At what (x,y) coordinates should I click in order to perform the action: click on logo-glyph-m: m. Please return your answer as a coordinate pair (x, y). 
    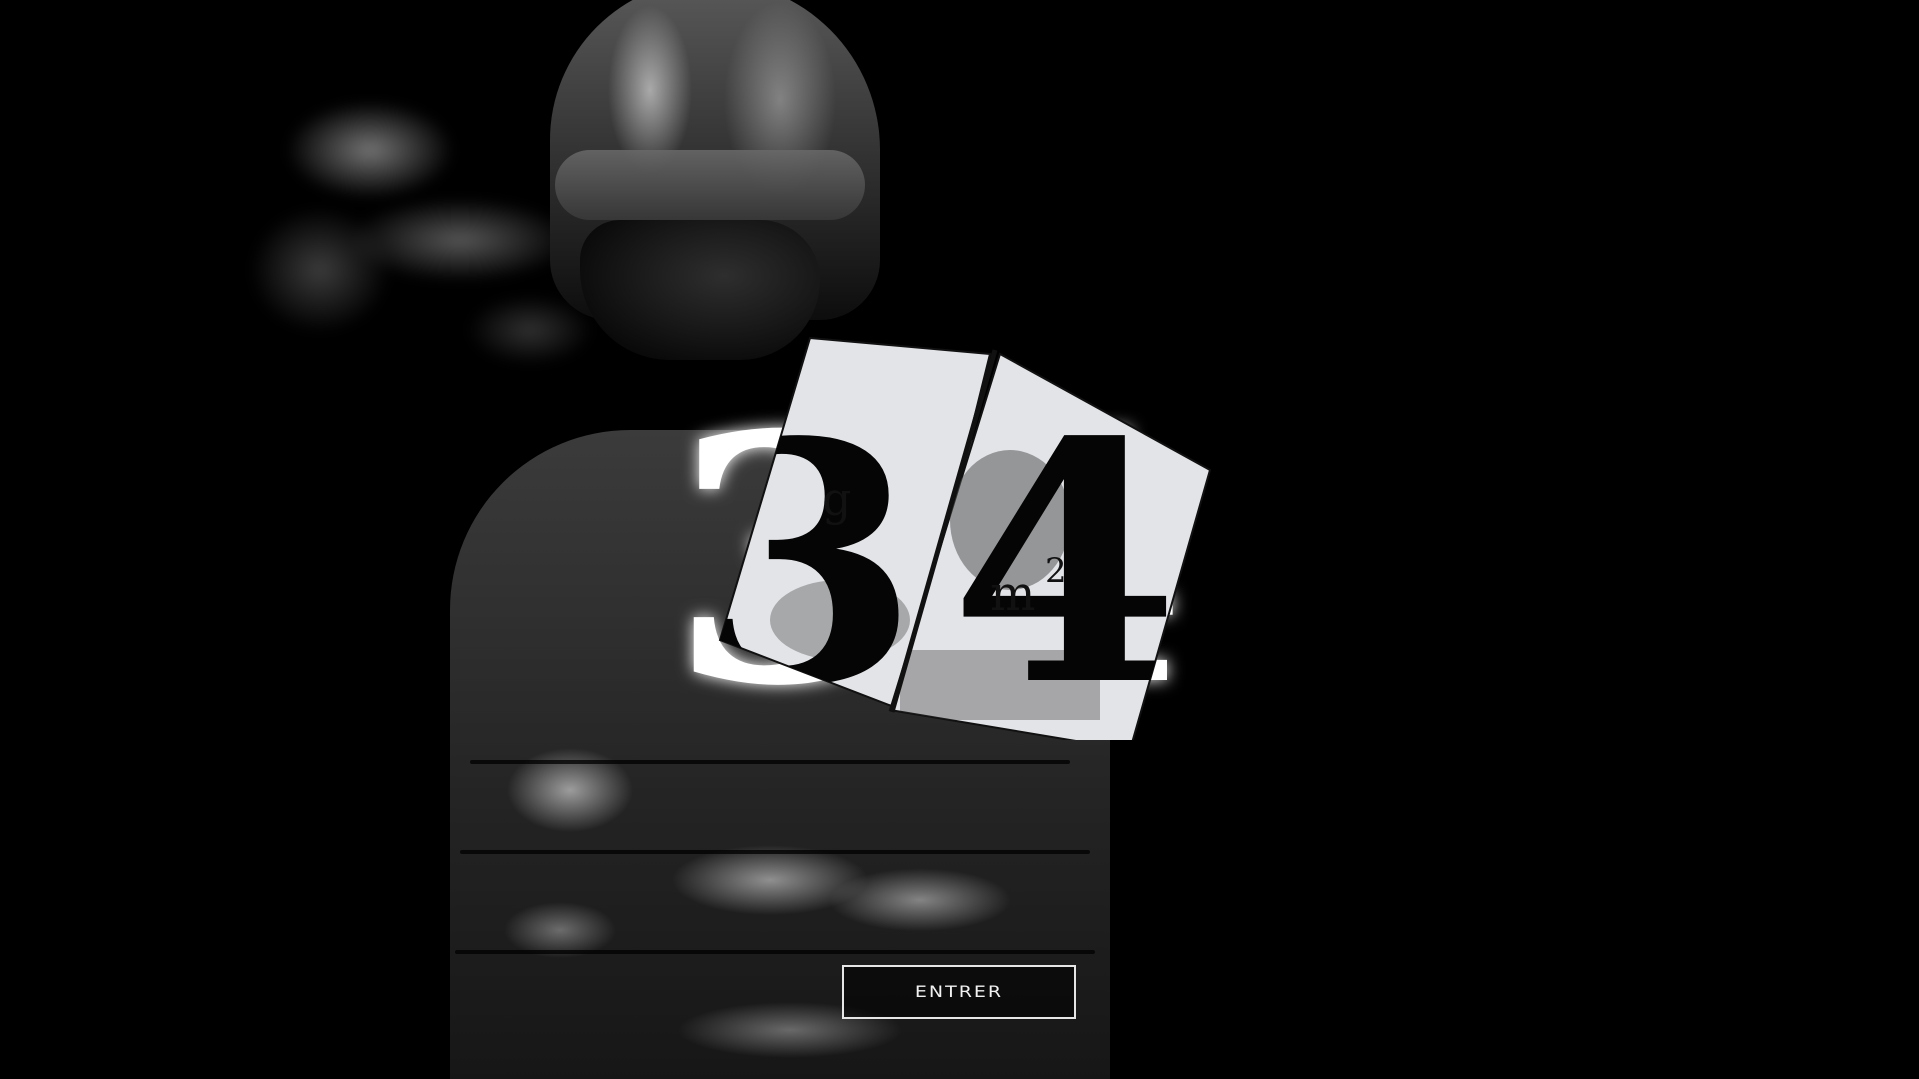
    Looking at the image, I should click on (1013, 594).